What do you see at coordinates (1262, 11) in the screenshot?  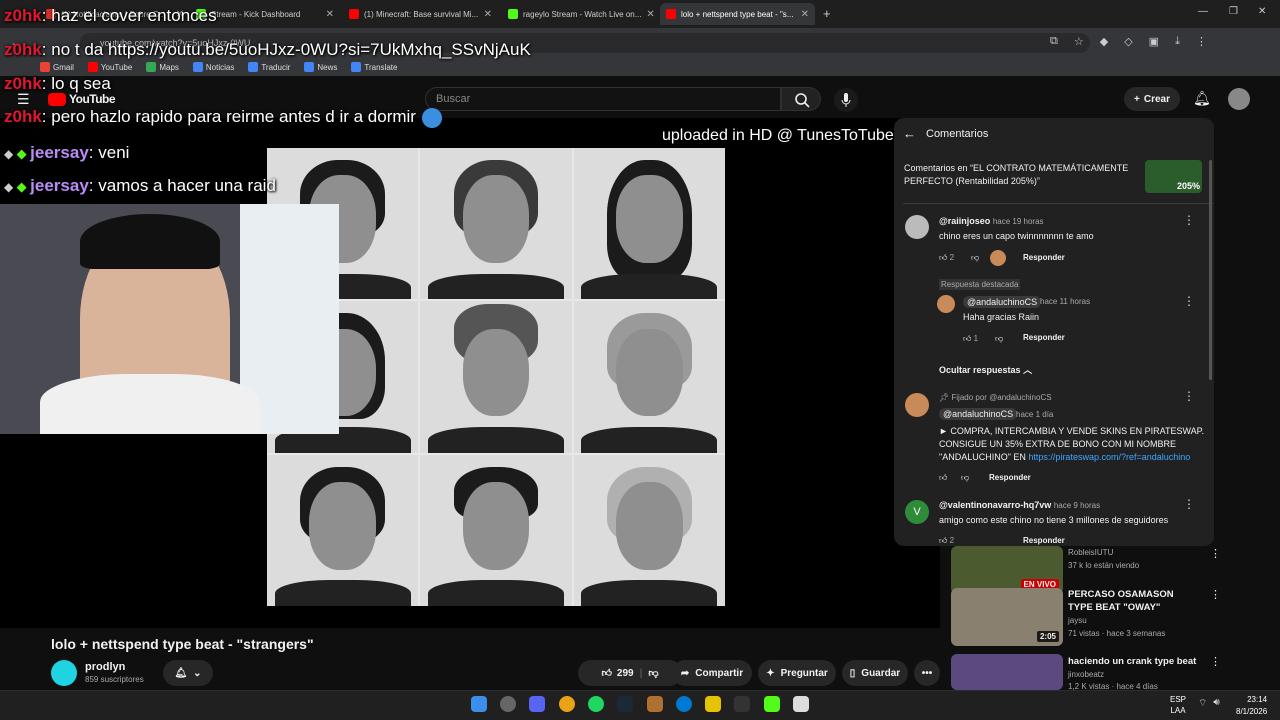 I see `close-window-icon: ✕` at bounding box center [1262, 11].